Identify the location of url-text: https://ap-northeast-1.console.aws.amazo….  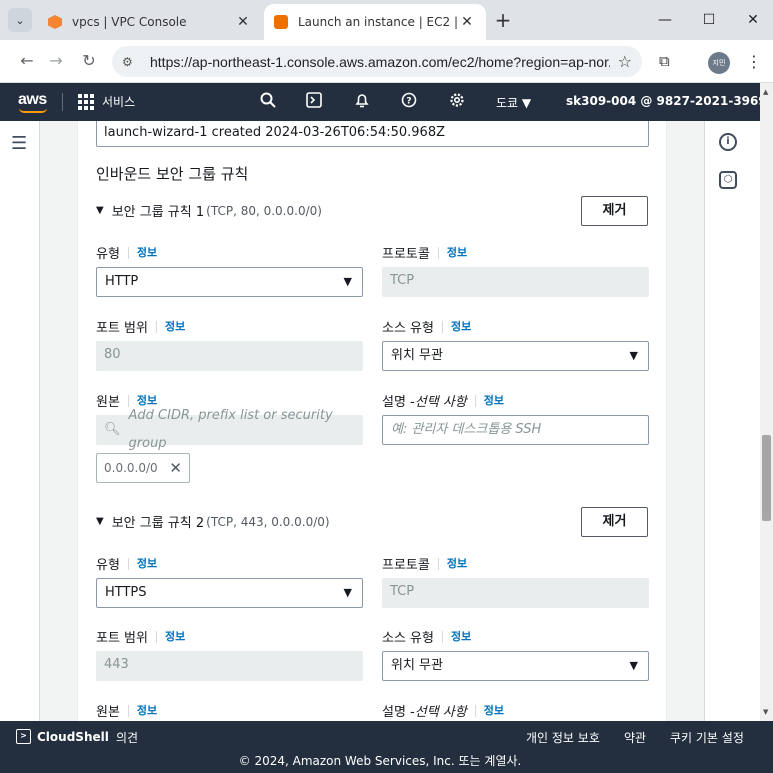
(380, 62).